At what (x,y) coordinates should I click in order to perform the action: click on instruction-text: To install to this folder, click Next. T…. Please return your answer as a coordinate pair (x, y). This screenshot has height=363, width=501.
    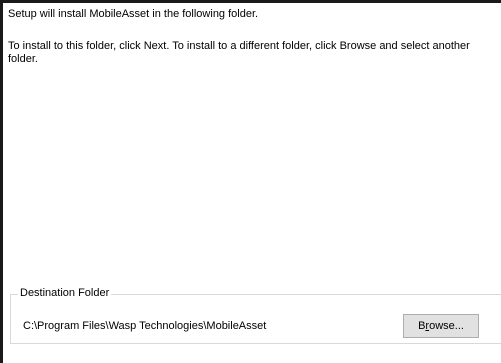
    Looking at the image, I should click on (239, 52).